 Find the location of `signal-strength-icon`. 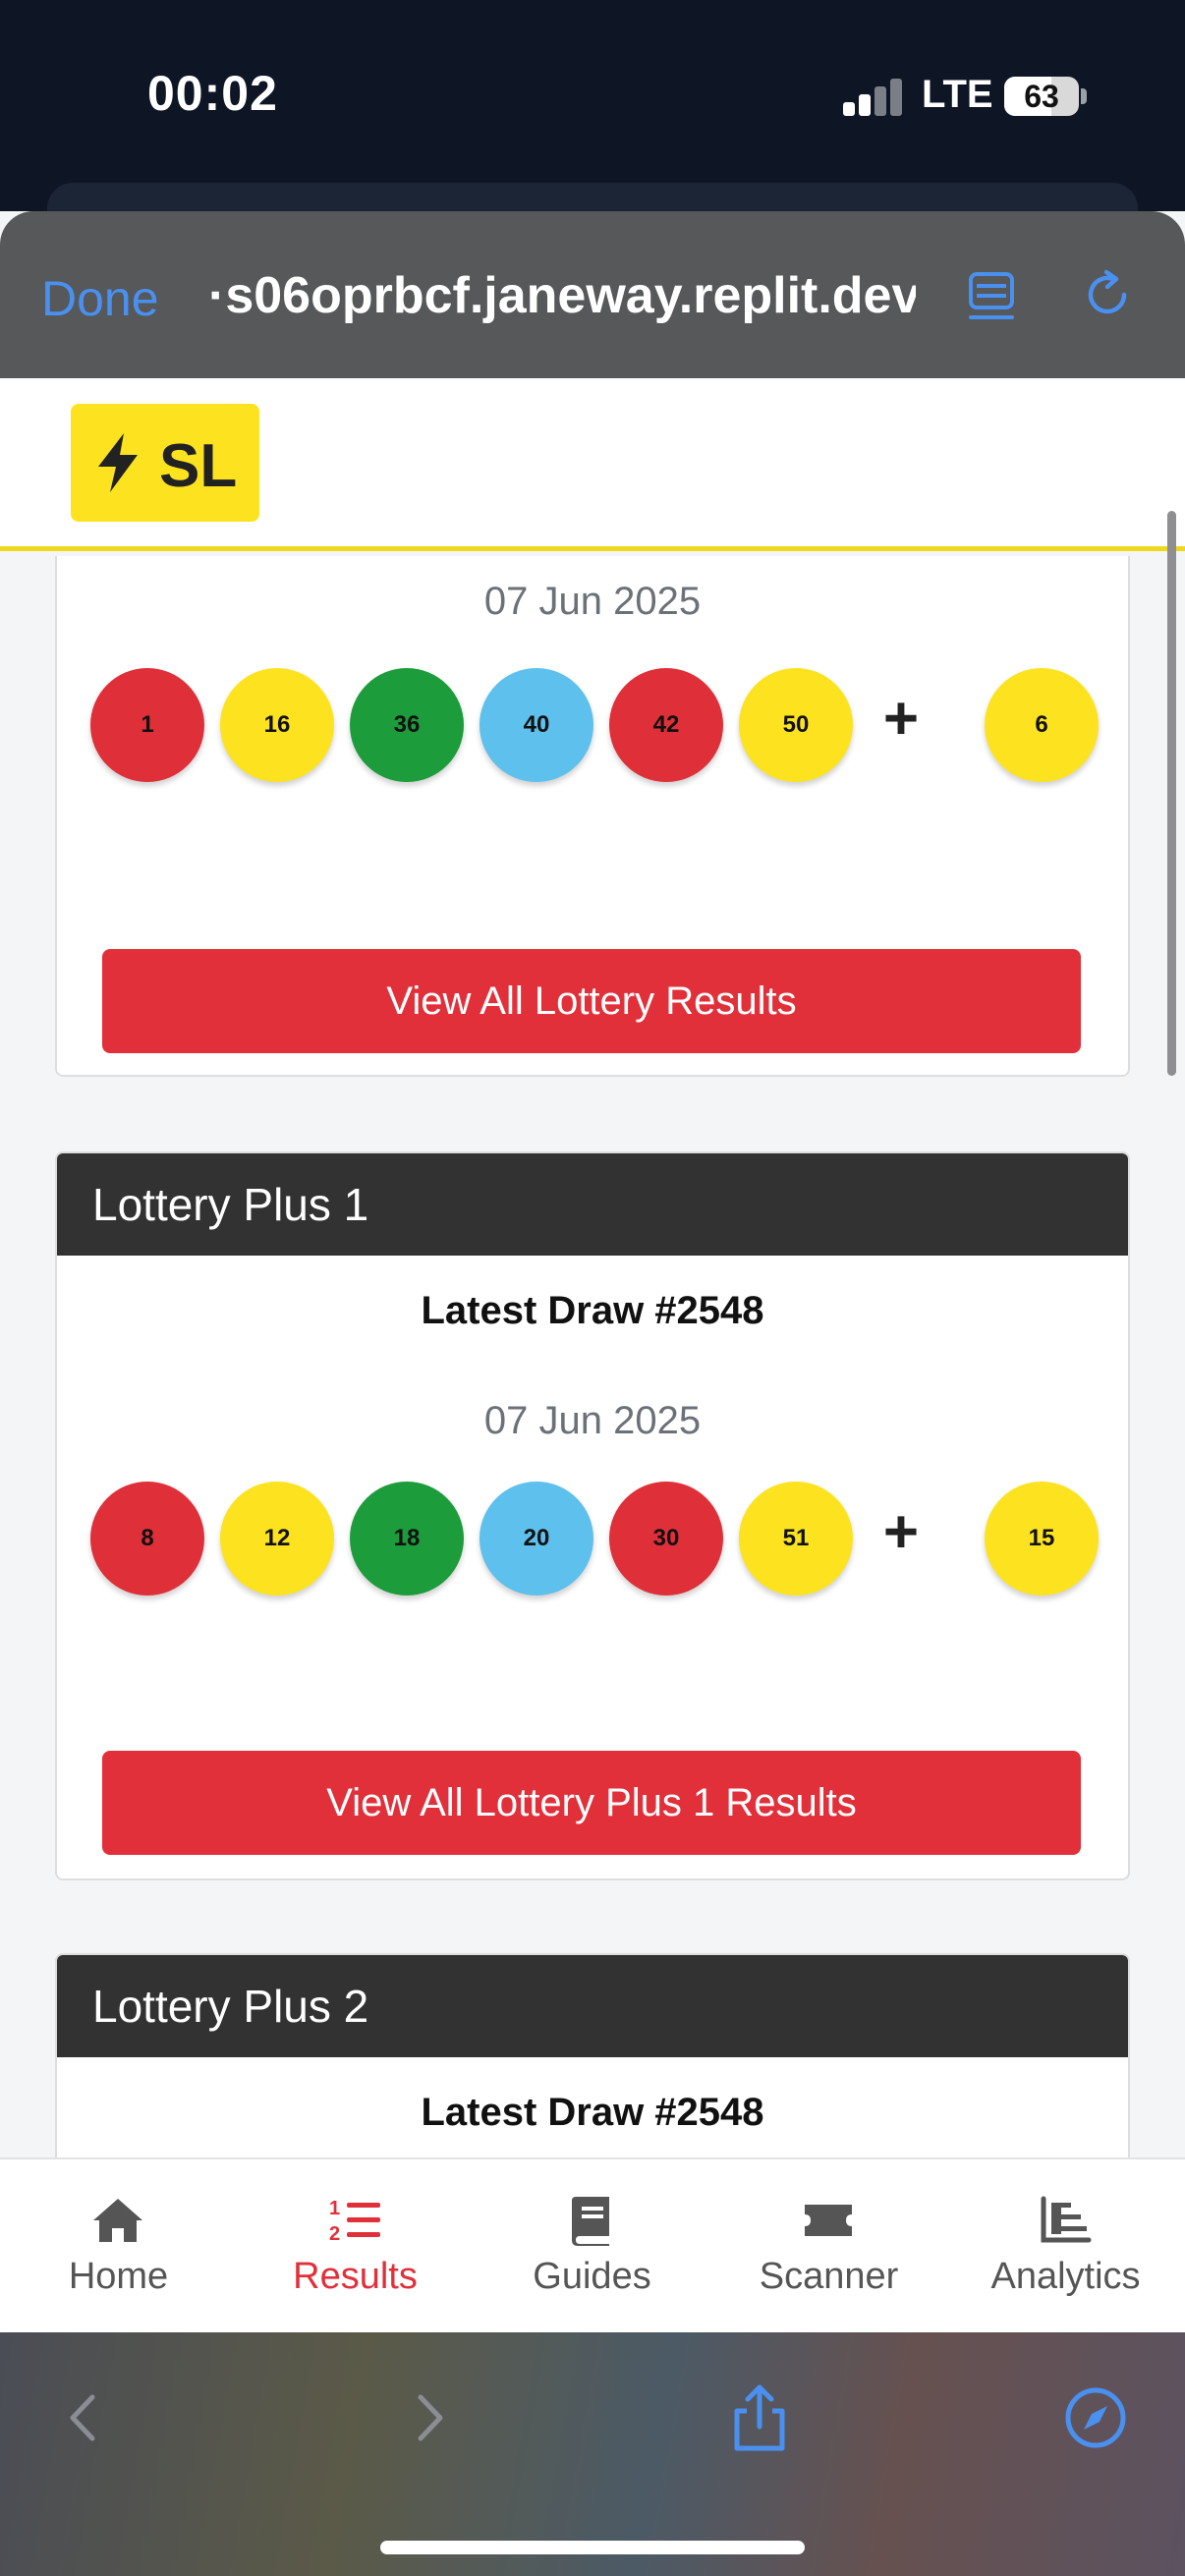

signal-strength-icon is located at coordinates (873, 97).